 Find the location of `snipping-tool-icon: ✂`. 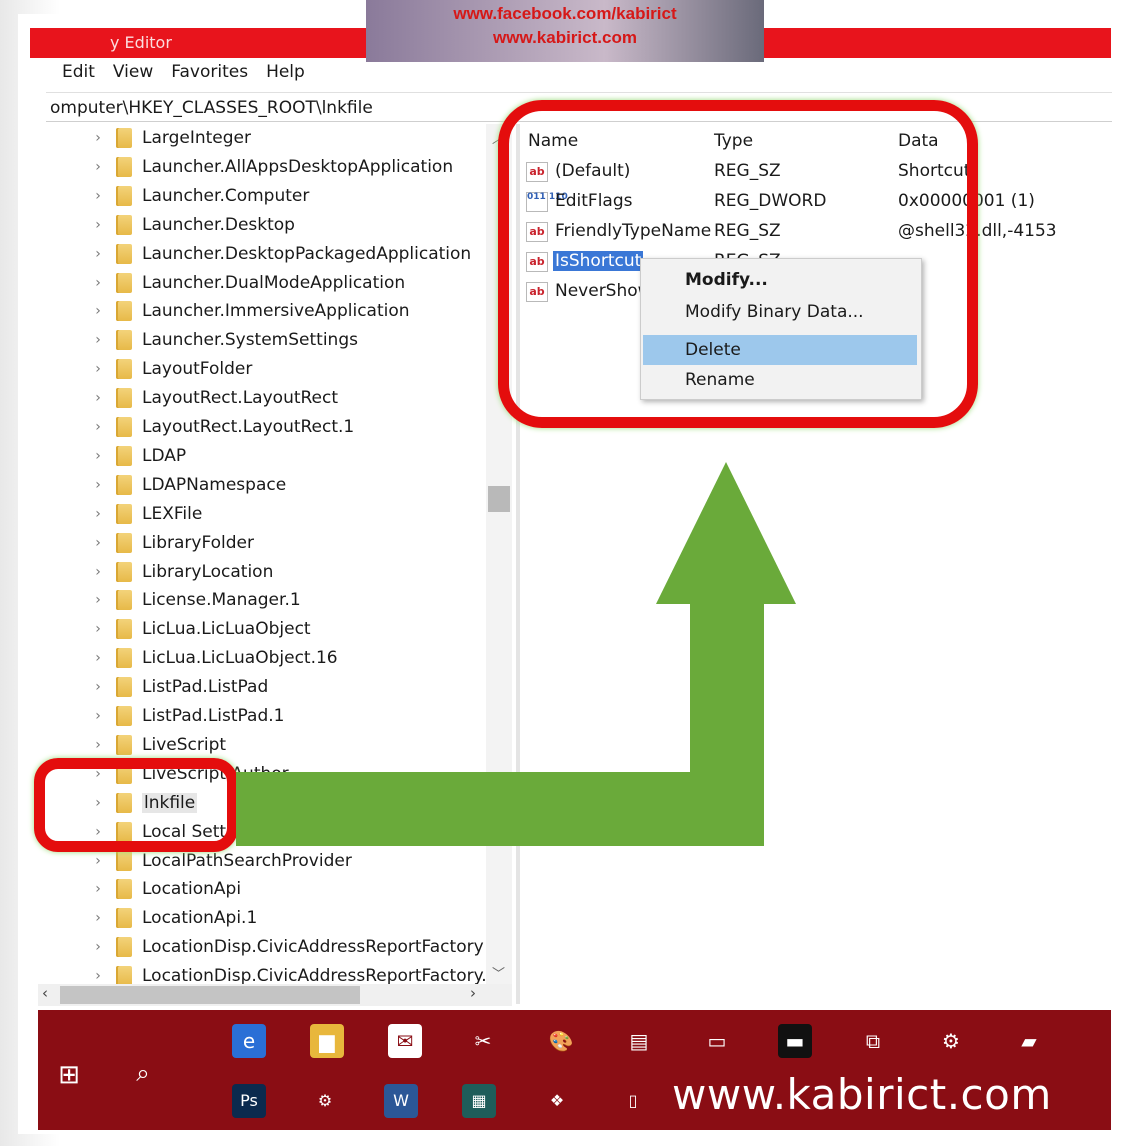

snipping-tool-icon: ✂ is located at coordinates (483, 1041).